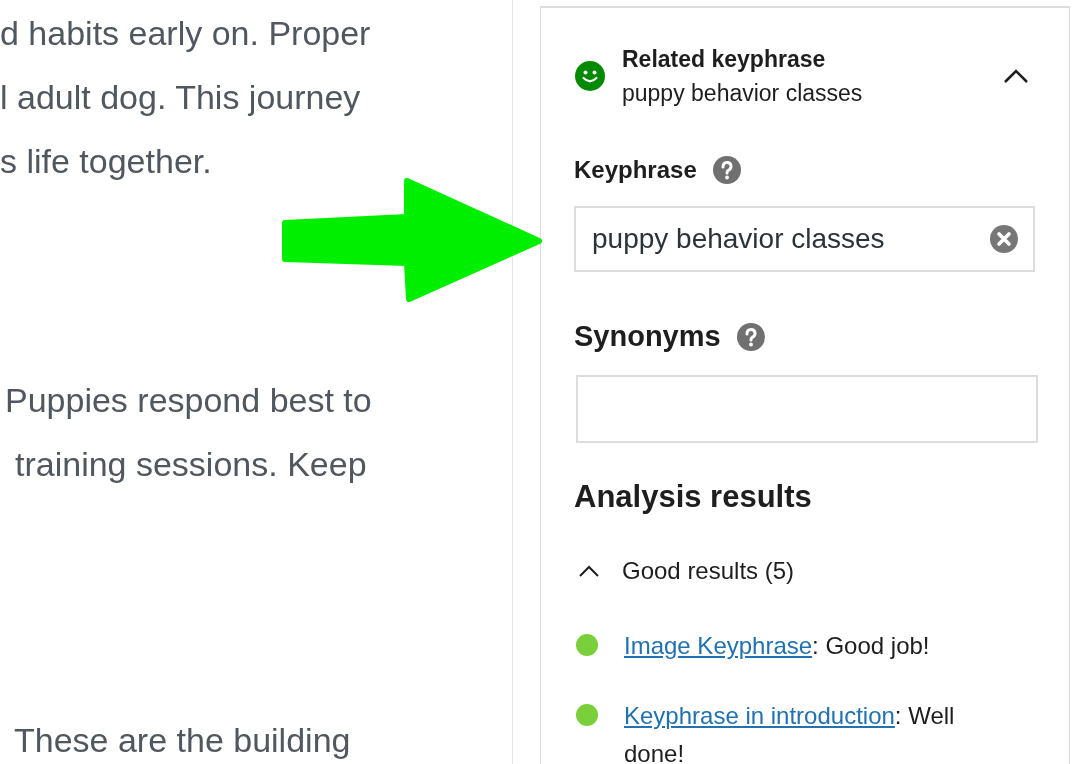  I want to click on synonyms-field, so click(807, 409).